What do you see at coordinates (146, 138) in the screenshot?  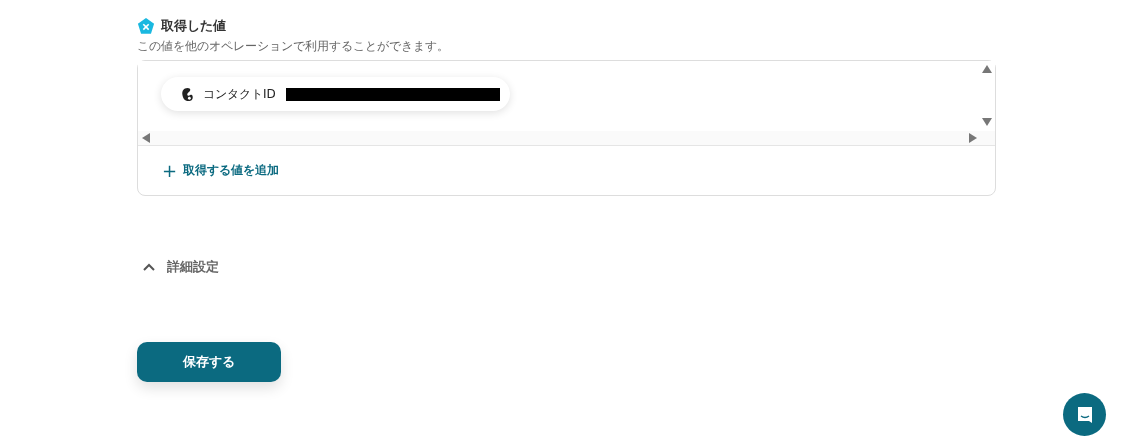 I see `scroll-left-icon` at bounding box center [146, 138].